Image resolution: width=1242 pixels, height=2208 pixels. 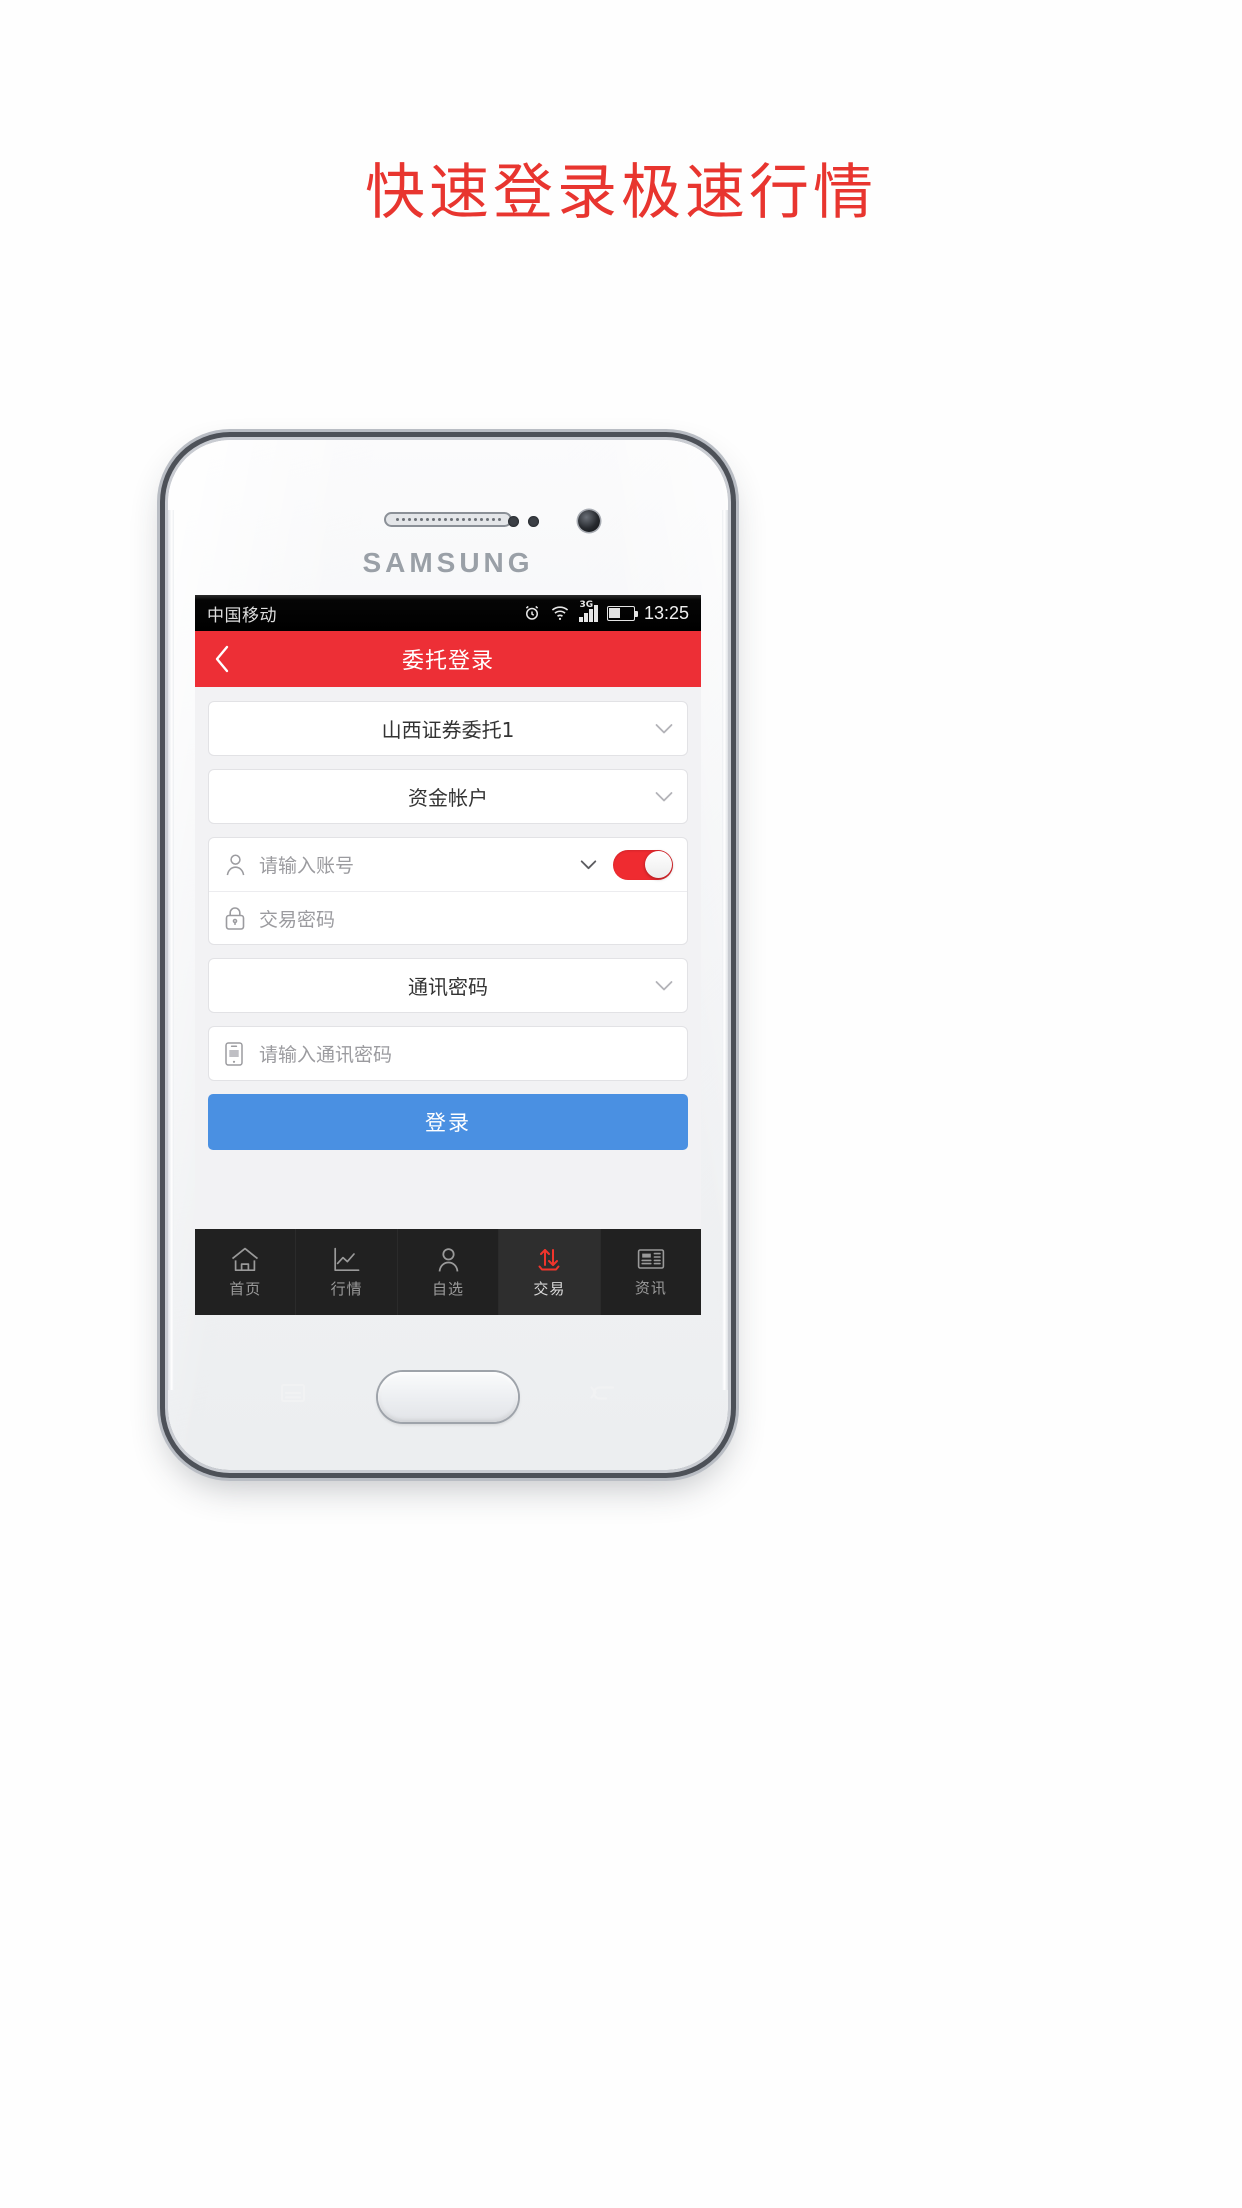 What do you see at coordinates (650, 1288) in the screenshot?
I see `tab-news-label: 资讯` at bounding box center [650, 1288].